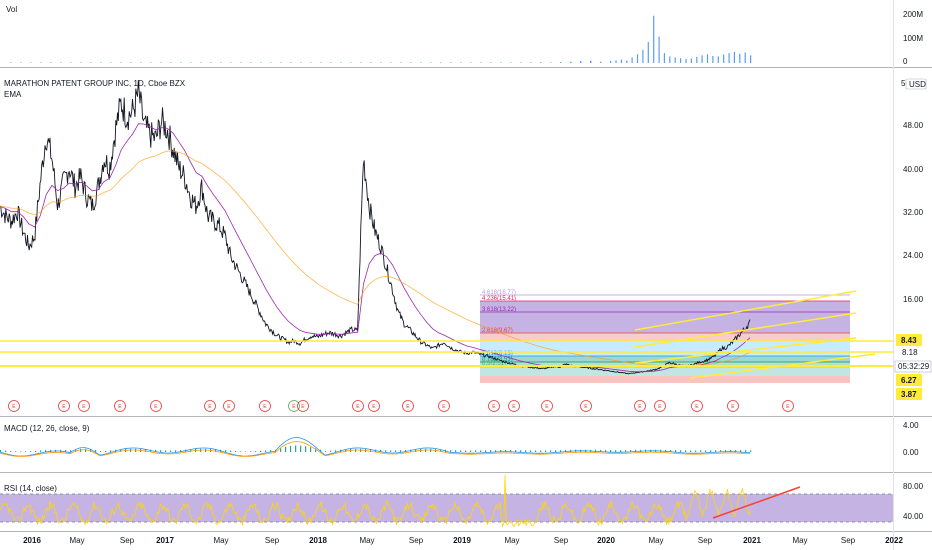 This screenshot has width=932, height=550. Describe the element at coordinates (913, 255) in the screenshot. I see `price-tick: 24.00` at that location.